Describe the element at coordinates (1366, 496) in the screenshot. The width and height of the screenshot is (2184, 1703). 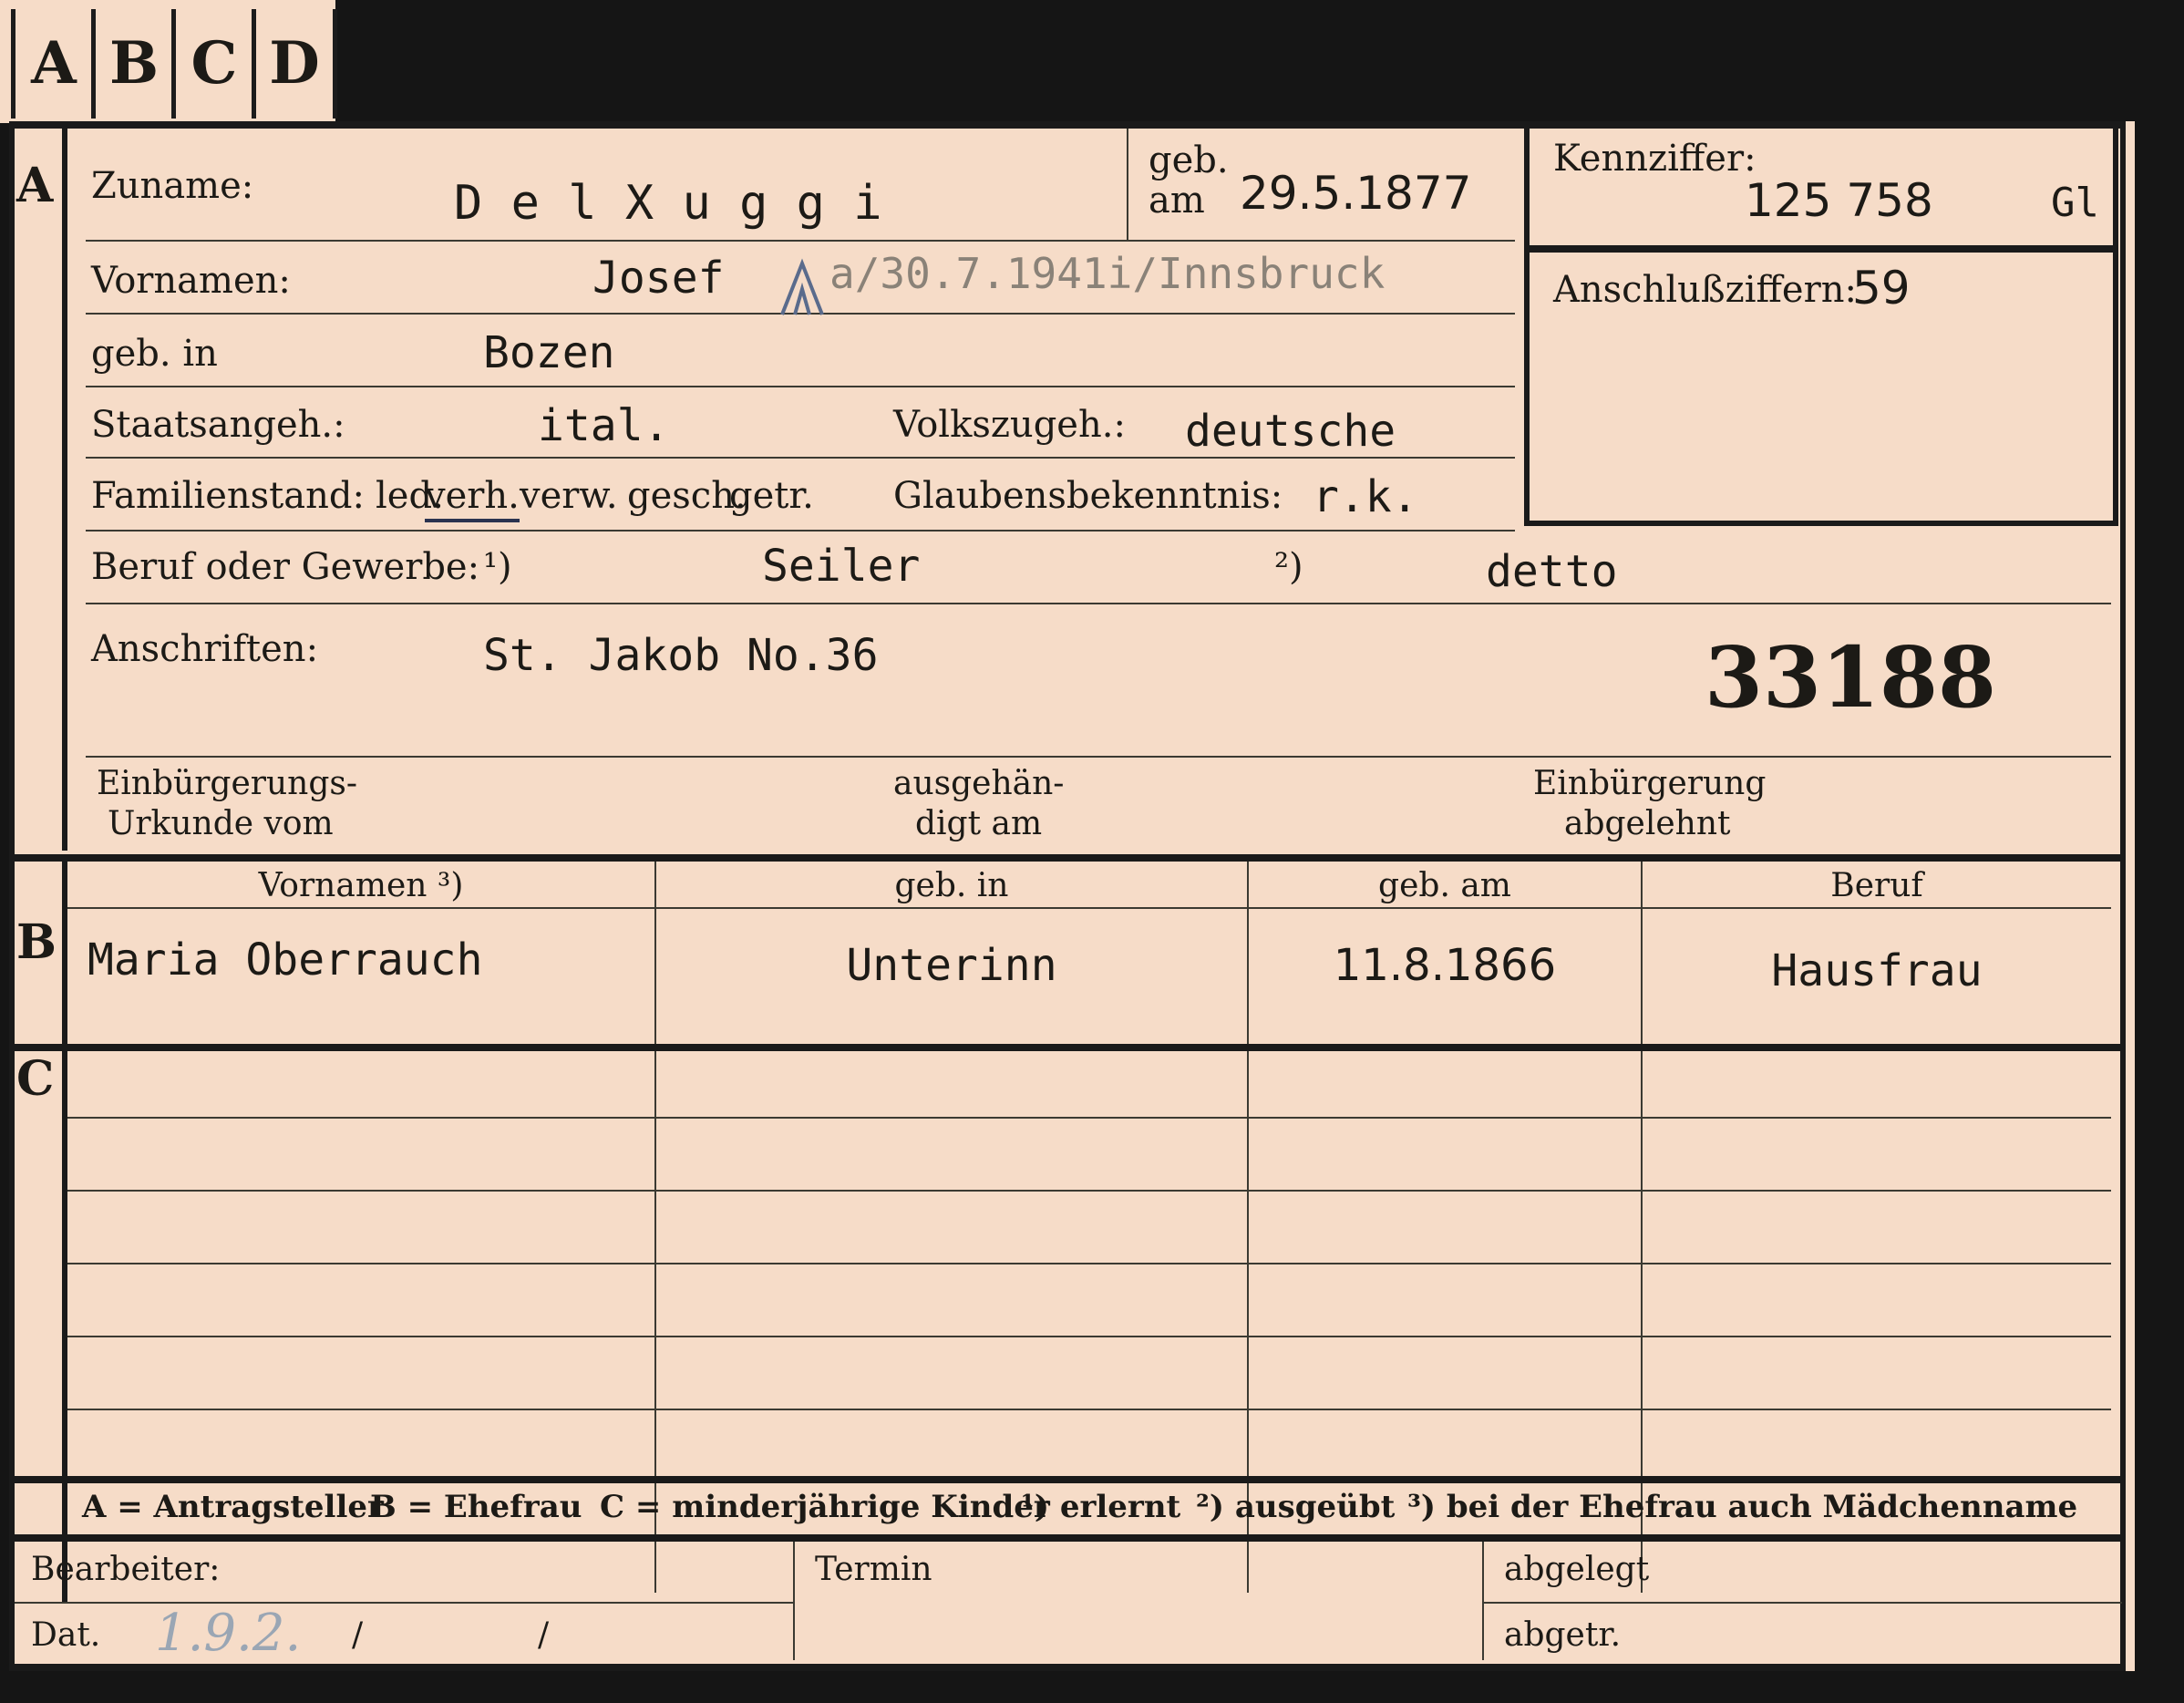
I see `glaube-value: r.k.` at that location.